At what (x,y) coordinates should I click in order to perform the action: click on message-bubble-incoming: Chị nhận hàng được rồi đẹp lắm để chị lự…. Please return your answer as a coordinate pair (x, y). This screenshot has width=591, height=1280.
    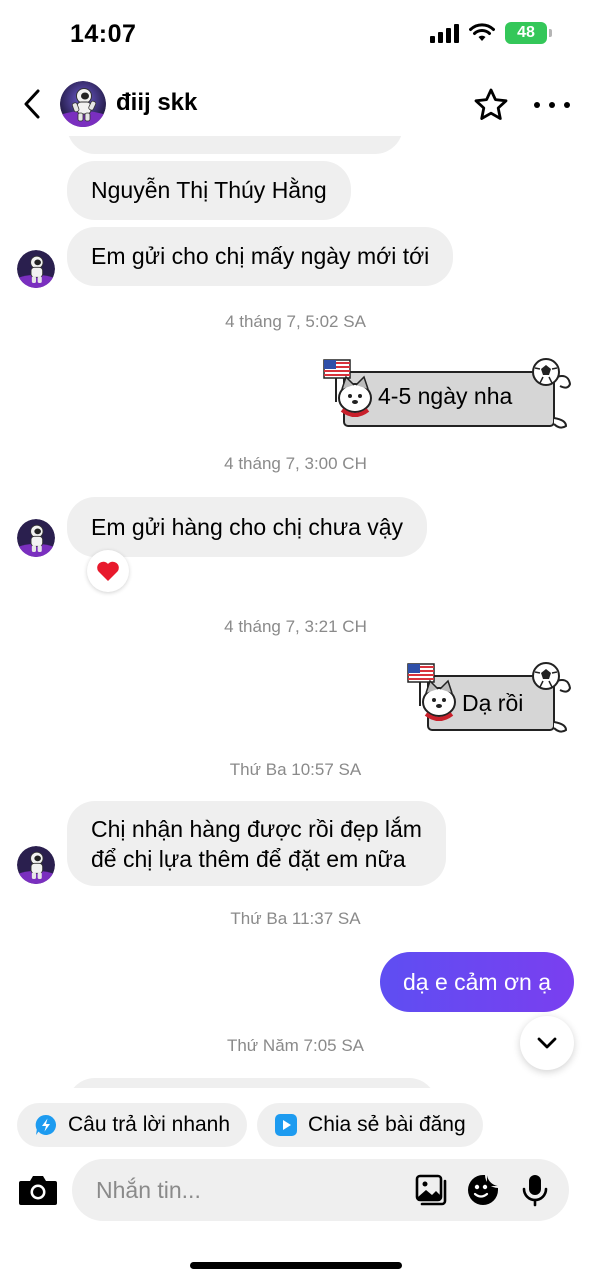
    Looking at the image, I should click on (256, 843).